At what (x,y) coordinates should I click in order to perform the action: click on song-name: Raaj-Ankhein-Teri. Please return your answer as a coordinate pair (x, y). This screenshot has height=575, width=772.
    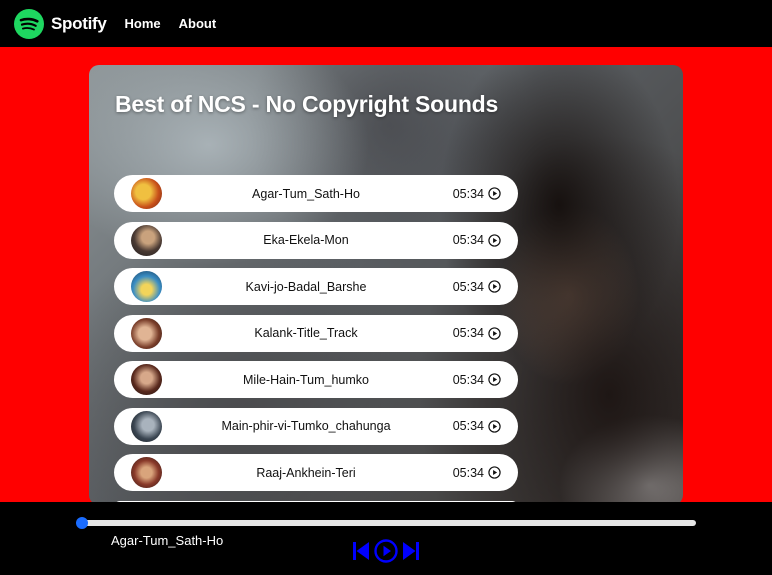
    Looking at the image, I should click on (306, 472).